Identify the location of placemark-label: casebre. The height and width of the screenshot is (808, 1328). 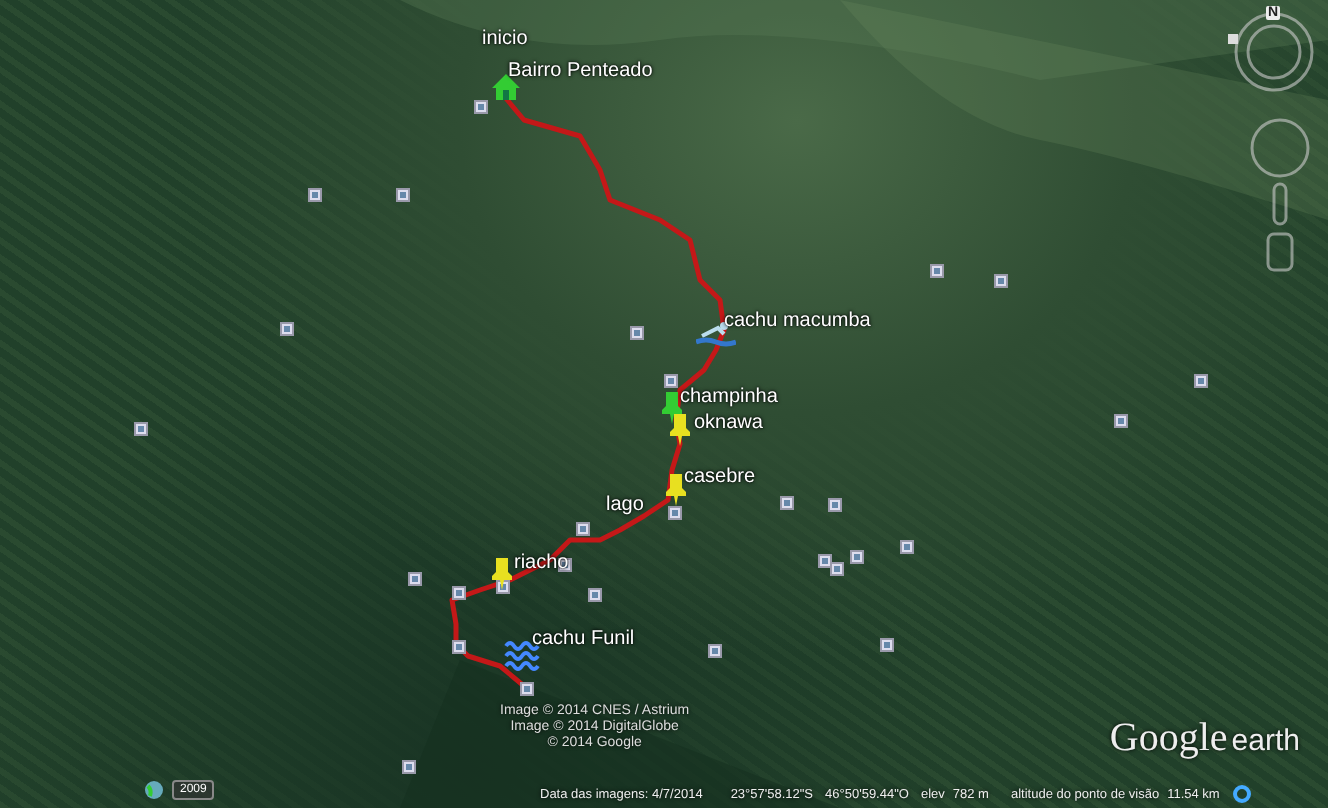
(720, 477).